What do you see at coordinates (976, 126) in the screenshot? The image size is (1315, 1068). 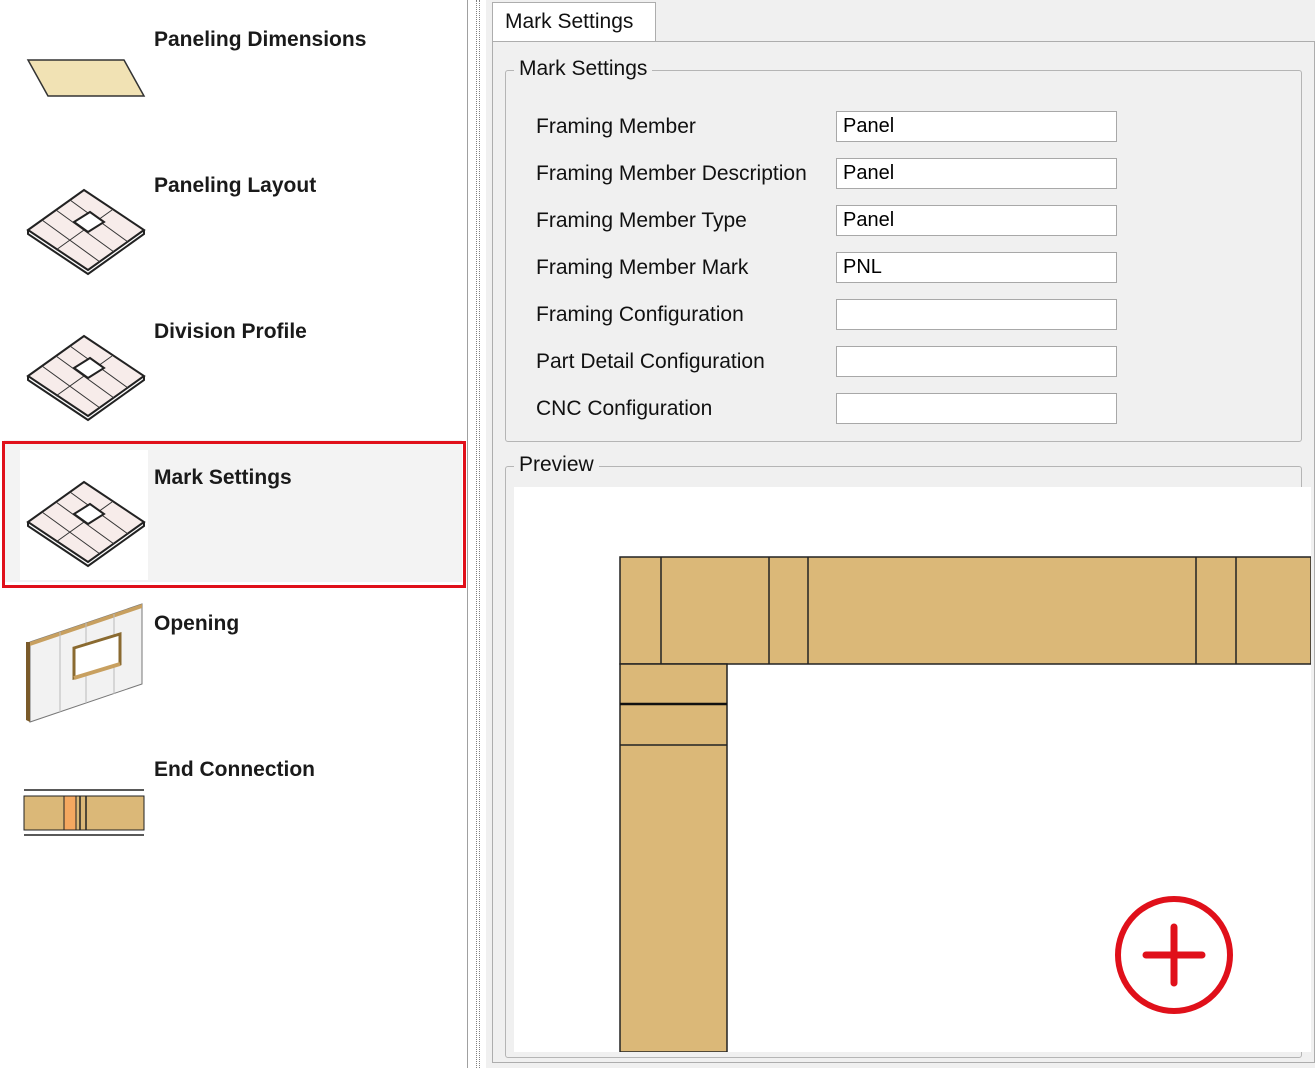 I see `framing-member-input` at bounding box center [976, 126].